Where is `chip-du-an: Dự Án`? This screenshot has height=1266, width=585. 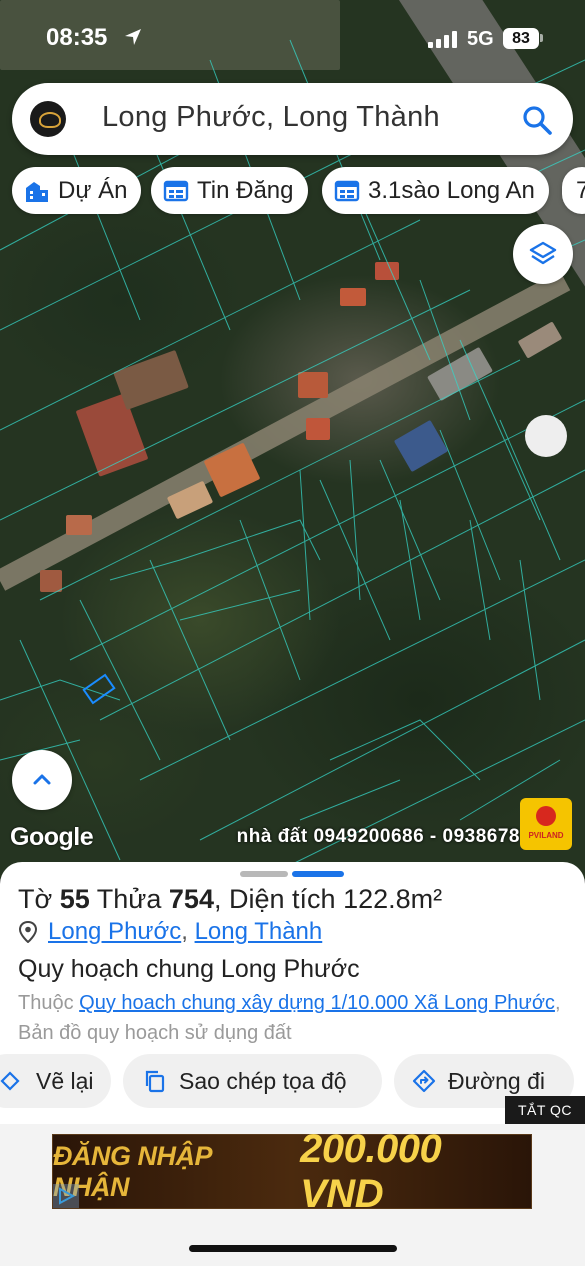
chip-du-an: Dự Án is located at coordinates (77, 190).